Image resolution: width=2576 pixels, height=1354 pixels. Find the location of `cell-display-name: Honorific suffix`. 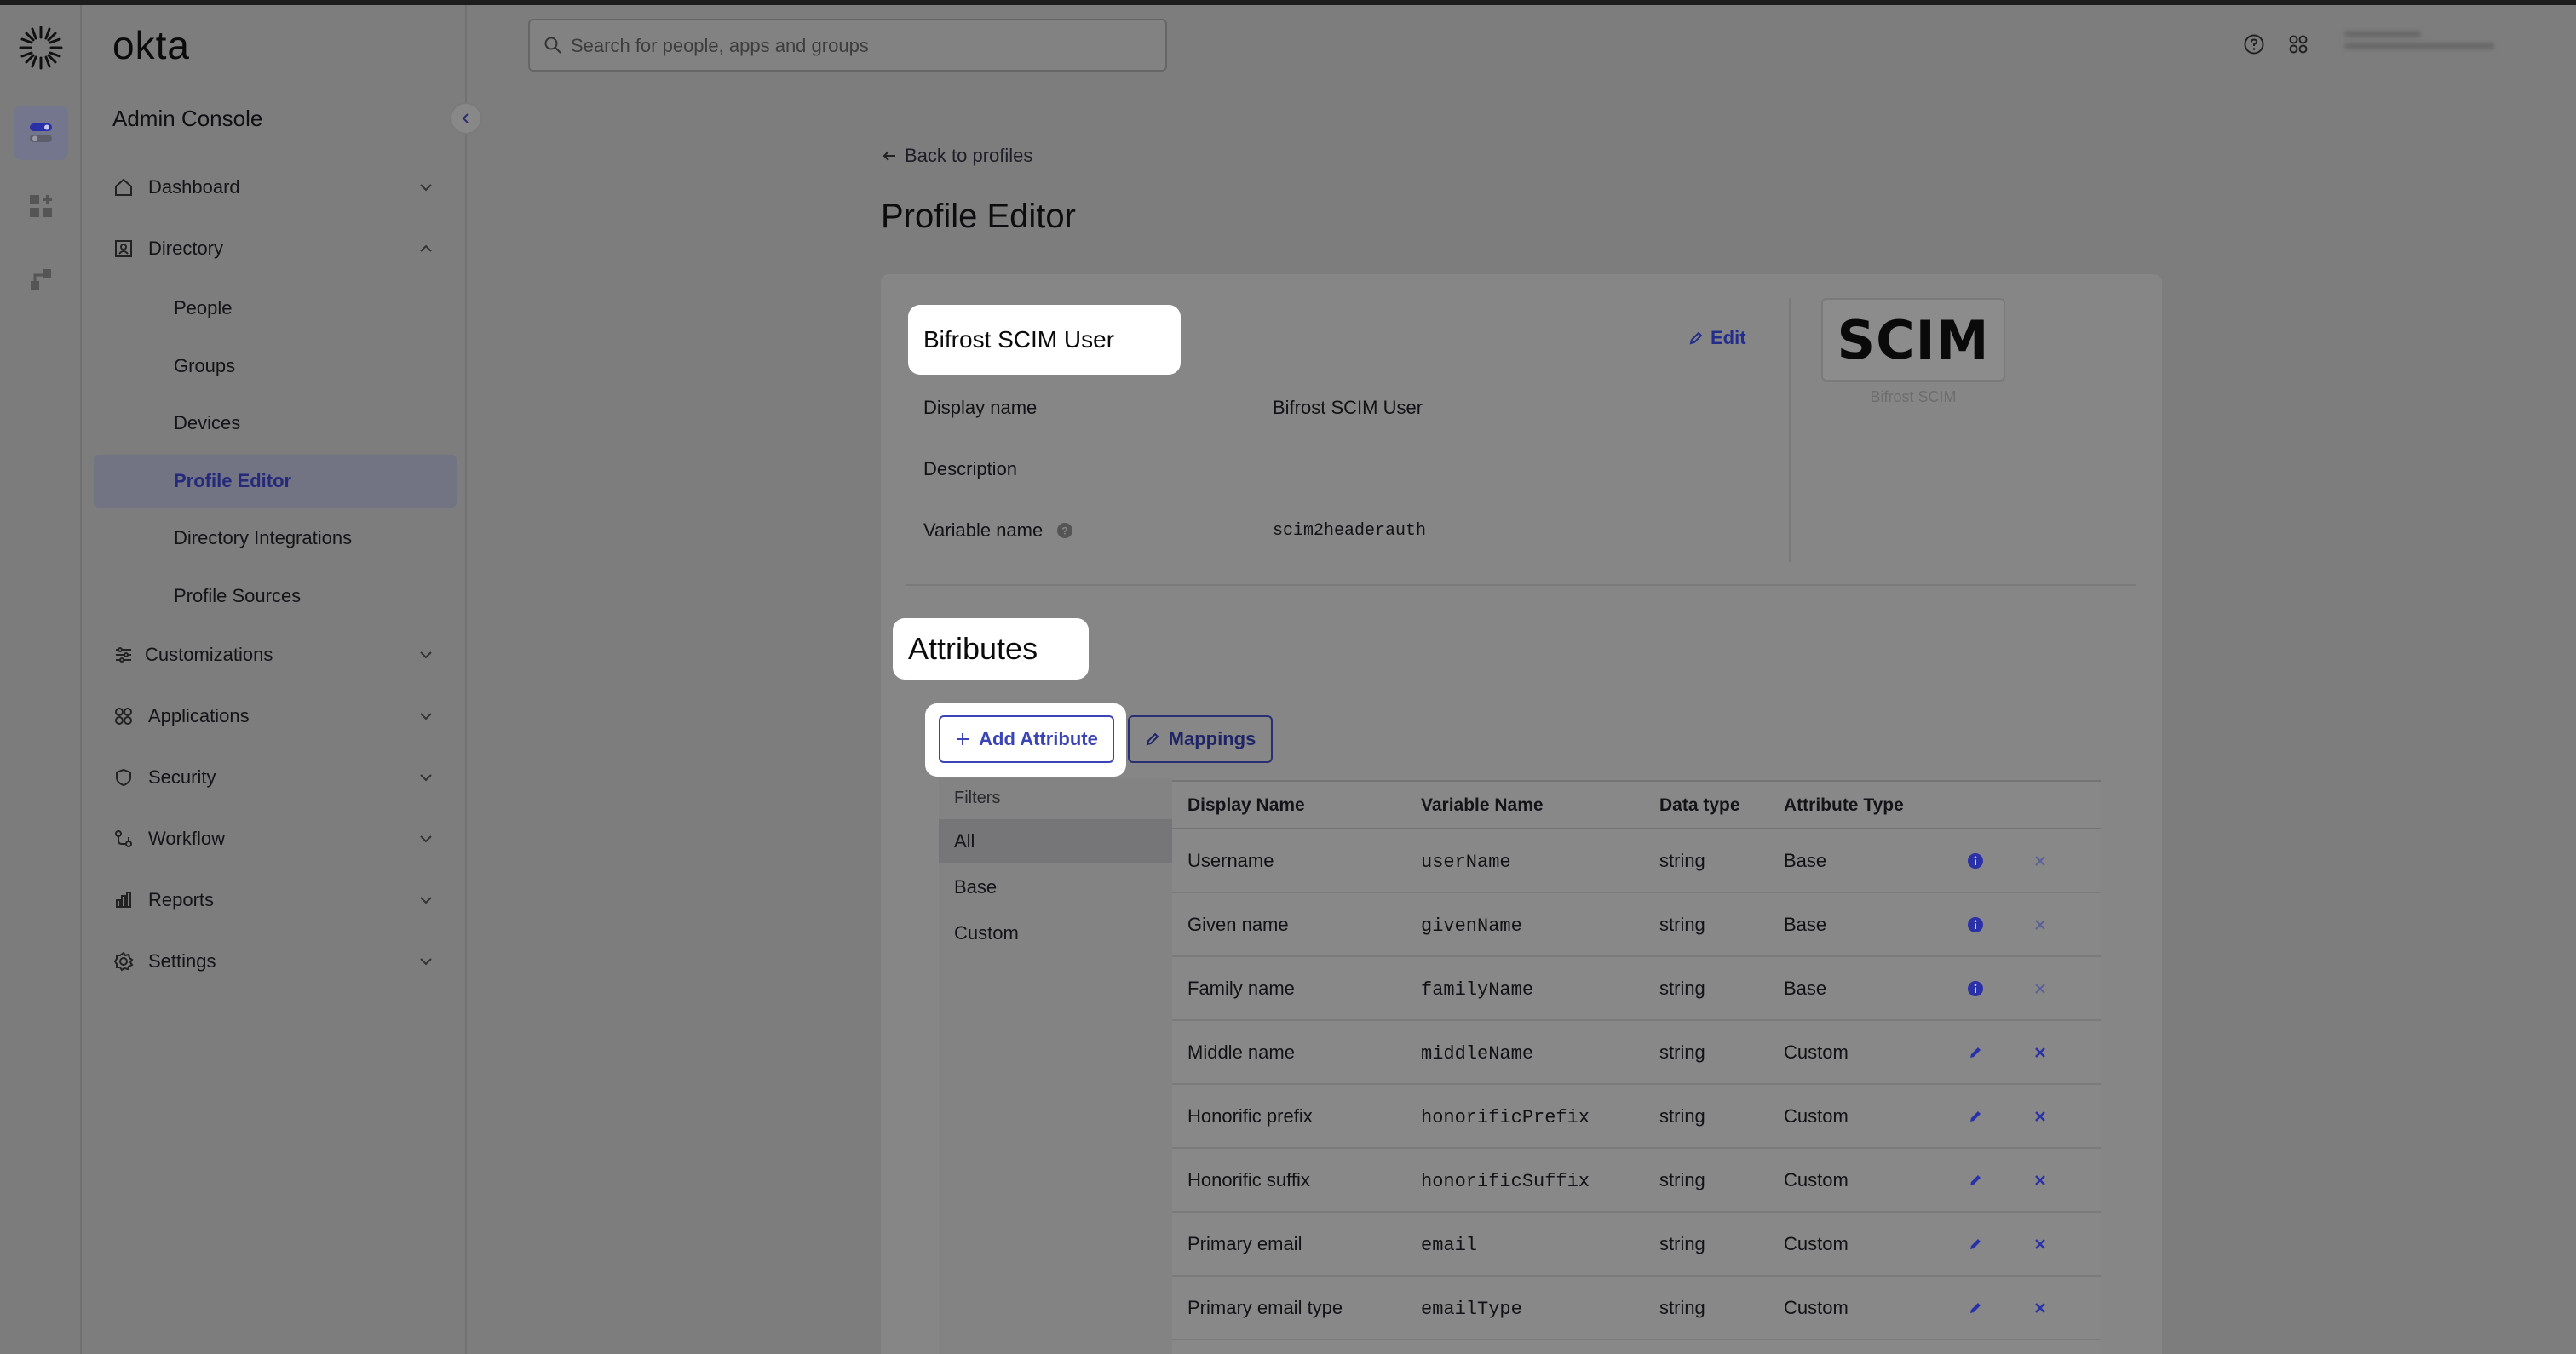

cell-display-name: Honorific suffix is located at coordinates (1248, 1179).